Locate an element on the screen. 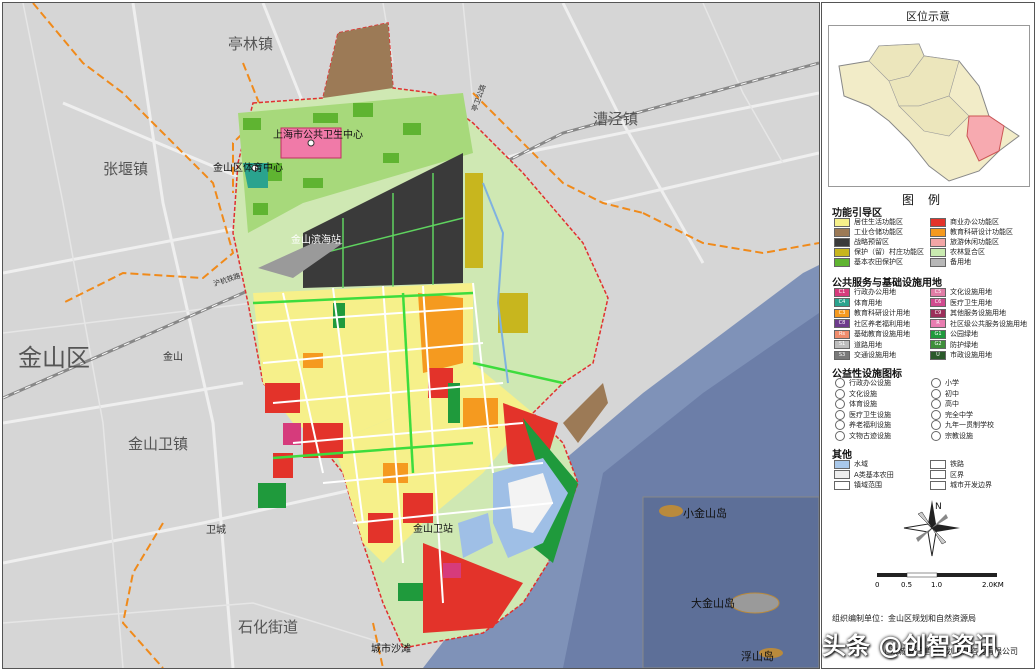 This screenshot has height=671, width=1036. legend-label: 防护绿地 is located at coordinates (964, 344).